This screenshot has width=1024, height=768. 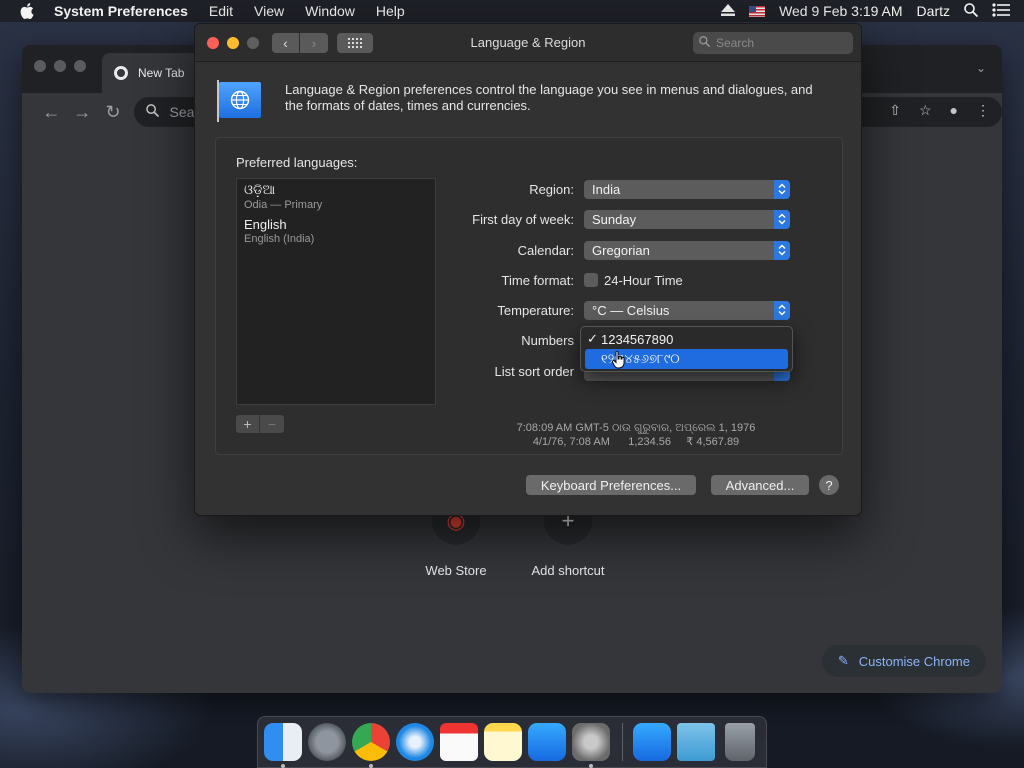 I want to click on trash-icon, so click(x=740, y=742).